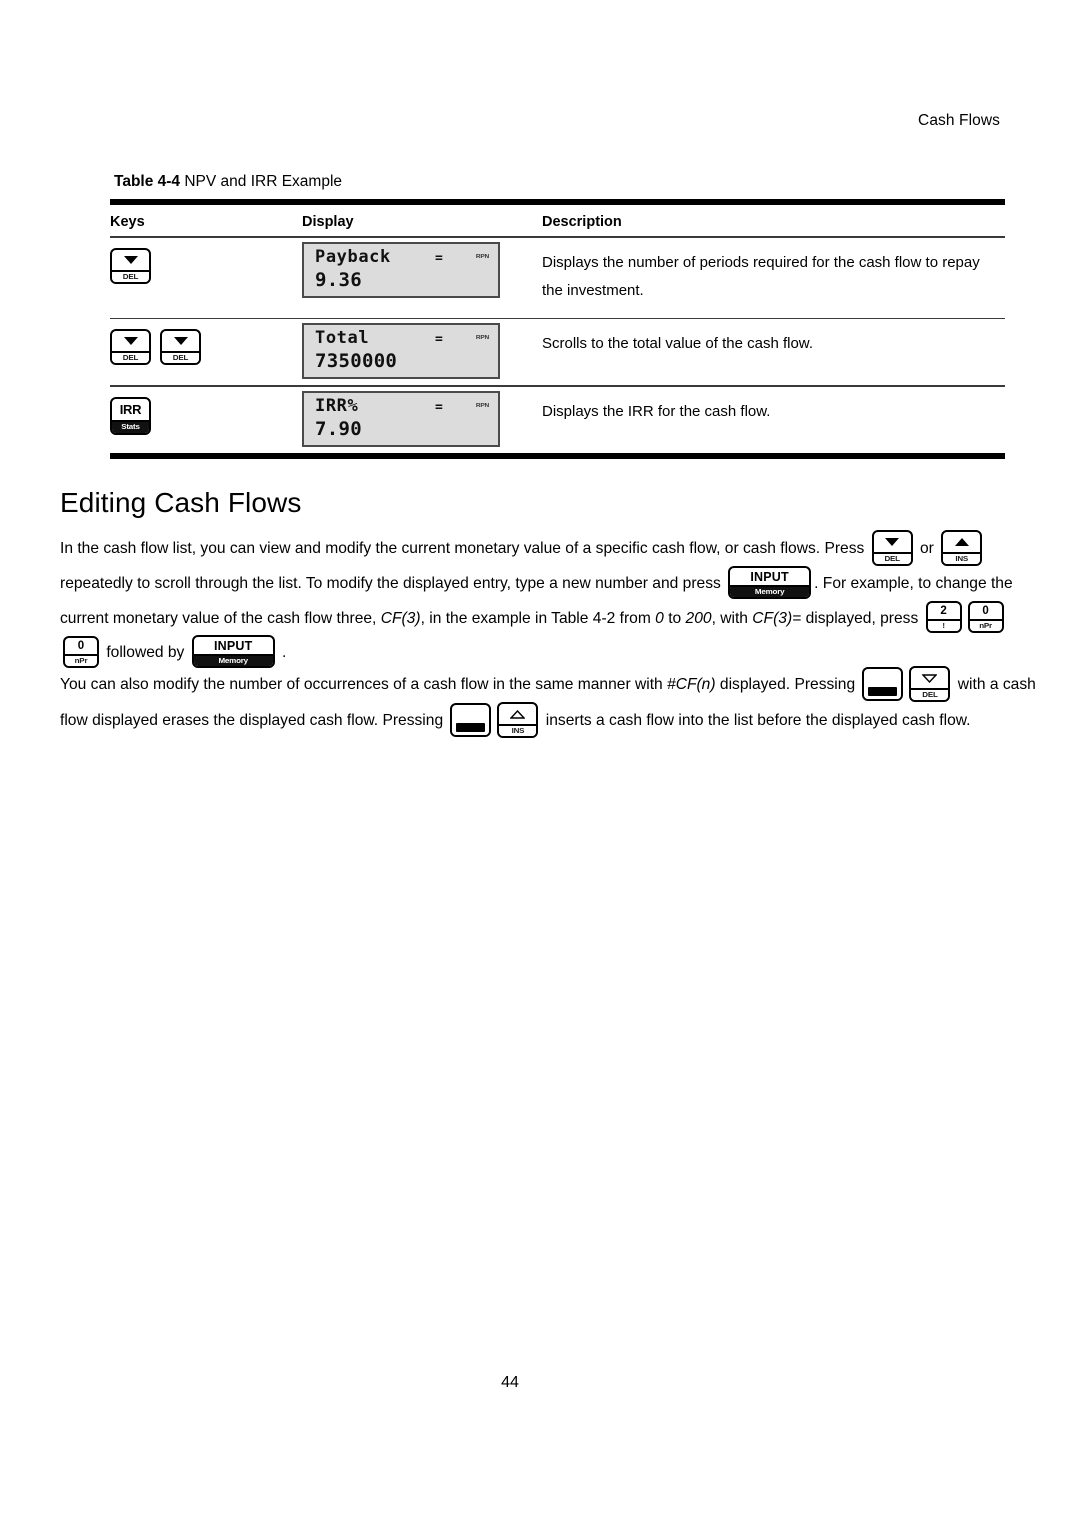 This screenshot has height=1528, width=1080. I want to click on lcd-value: 9.36, so click(338, 279).